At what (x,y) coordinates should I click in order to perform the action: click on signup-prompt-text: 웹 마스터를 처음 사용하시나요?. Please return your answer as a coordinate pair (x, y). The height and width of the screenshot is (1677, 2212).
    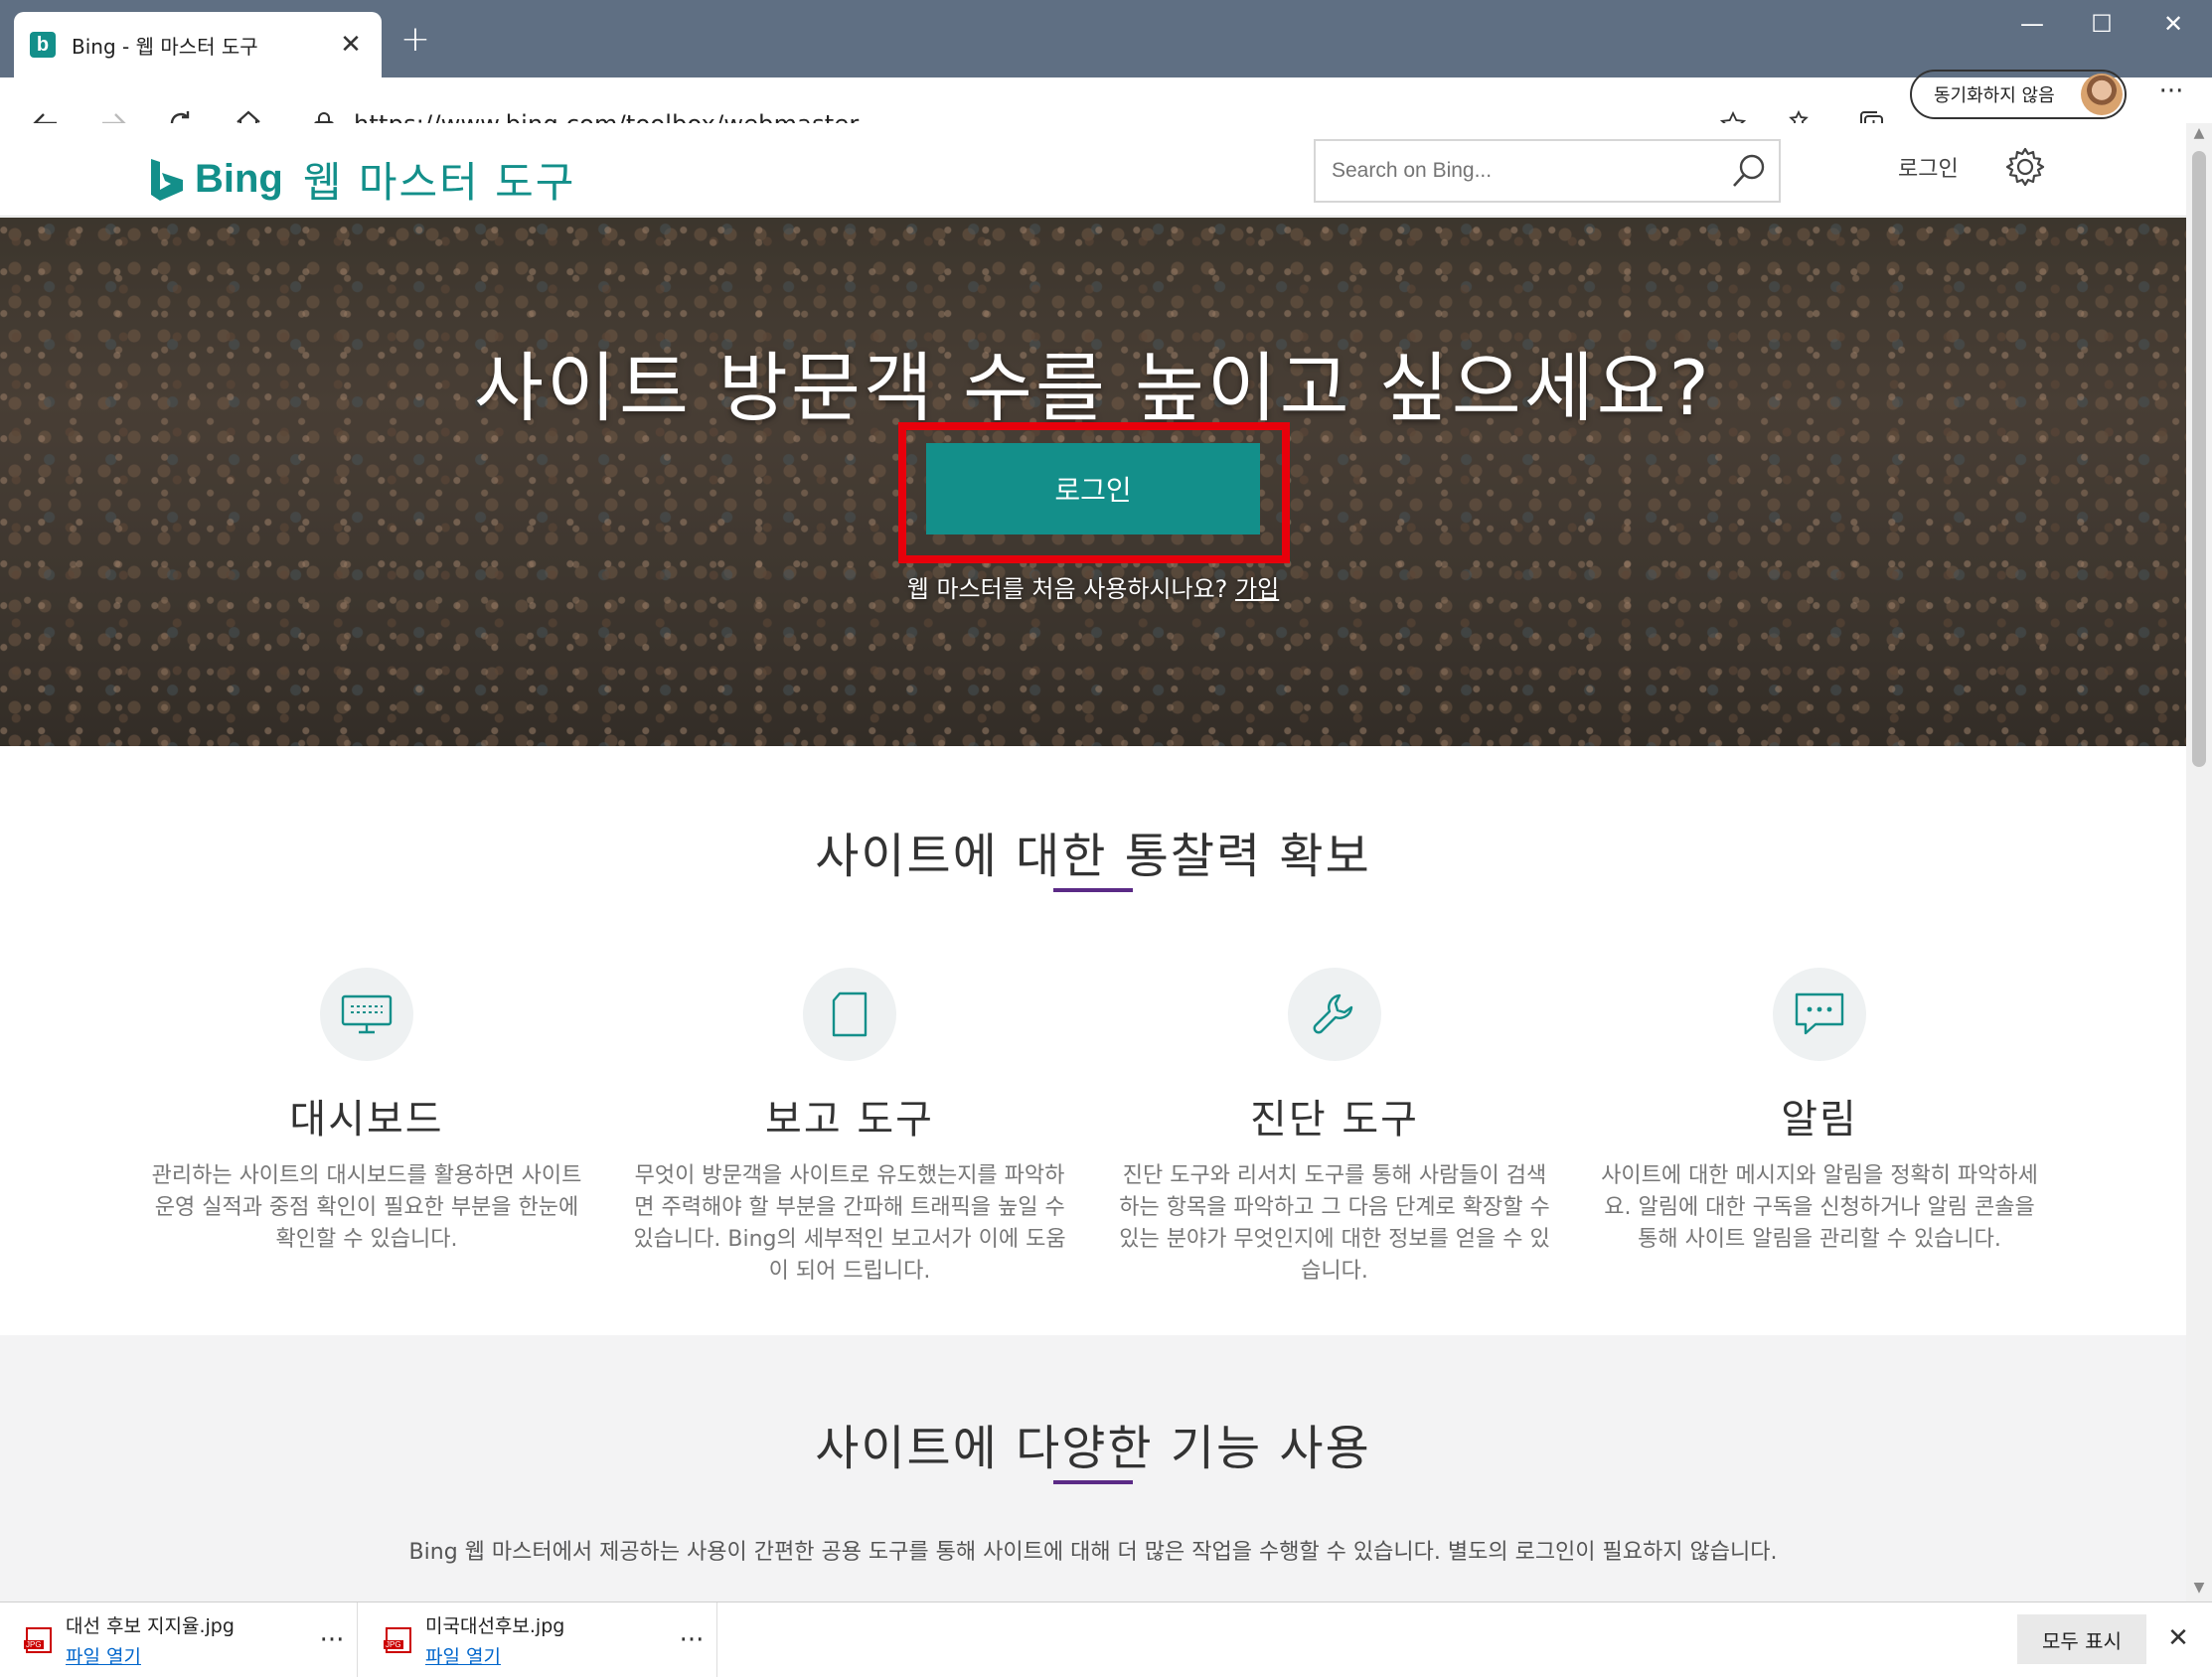
    Looking at the image, I should click on (1067, 589).